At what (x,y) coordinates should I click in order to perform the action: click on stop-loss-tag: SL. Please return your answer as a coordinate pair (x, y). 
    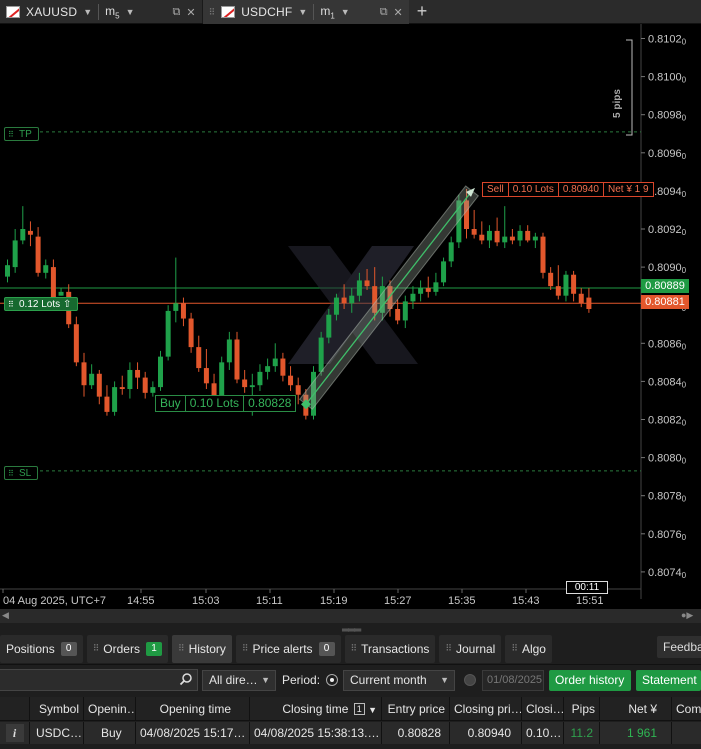
    Looking at the image, I should click on (21, 473).